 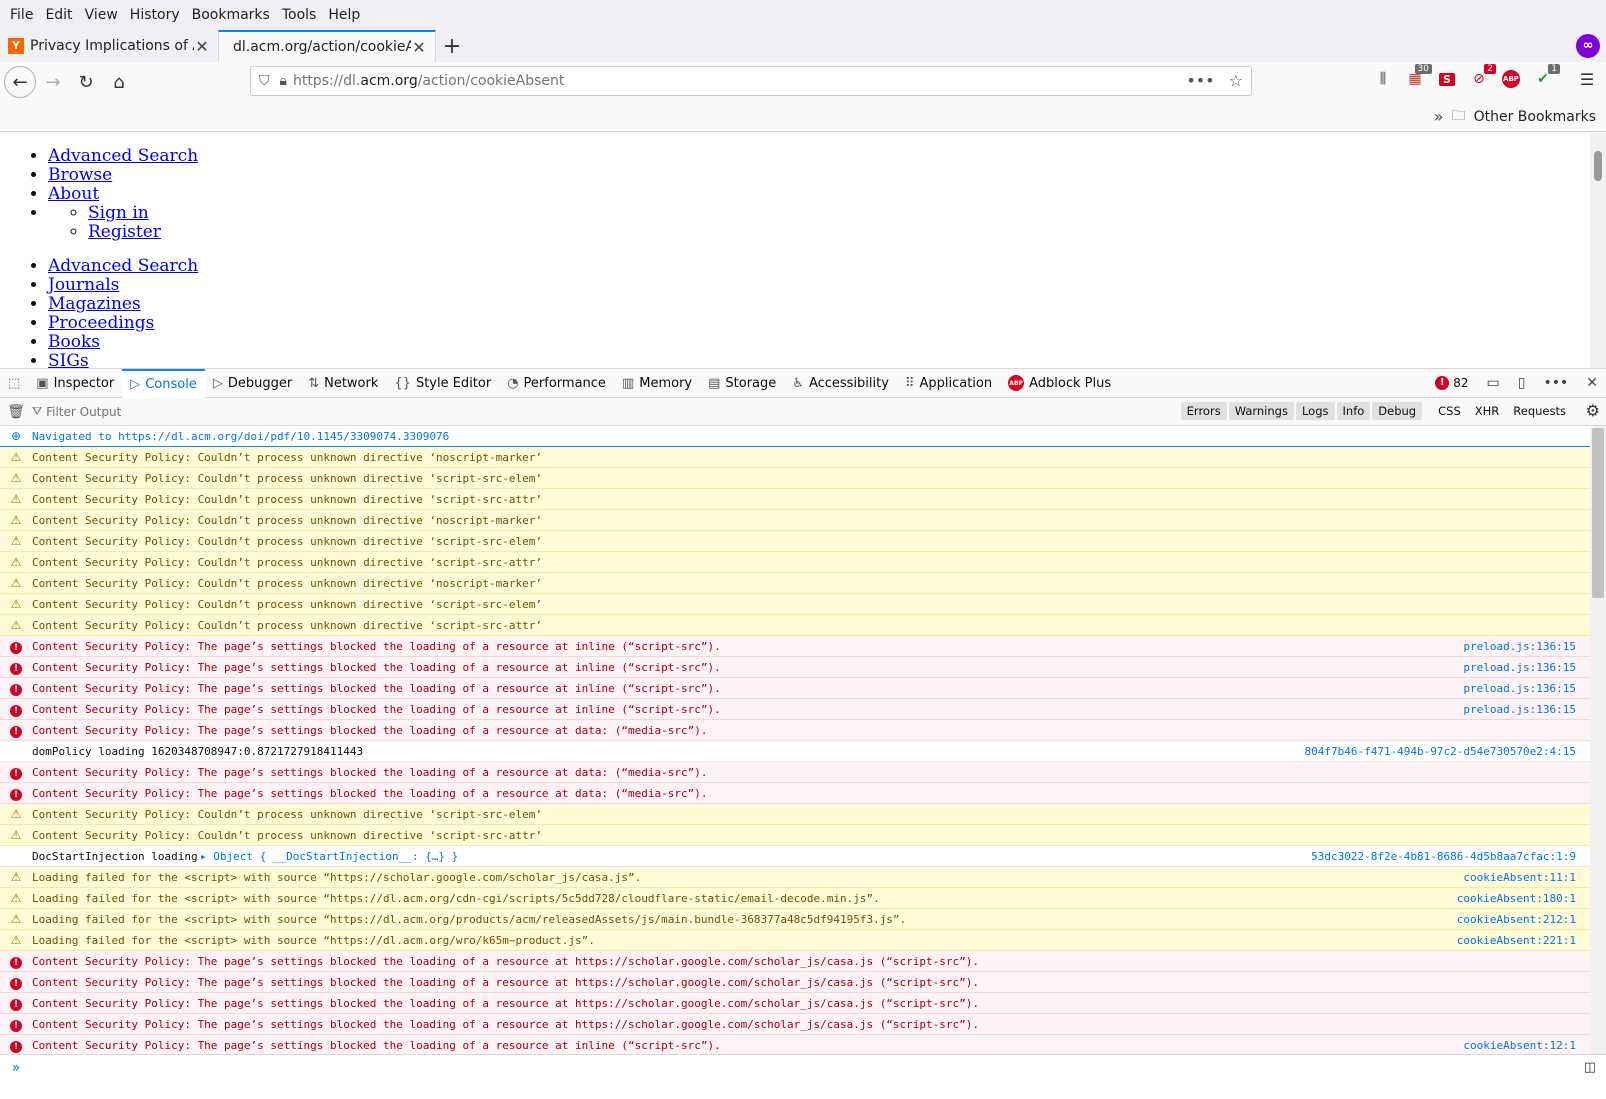 What do you see at coordinates (83, 285) in the screenshot?
I see `link-journals: Journals` at bounding box center [83, 285].